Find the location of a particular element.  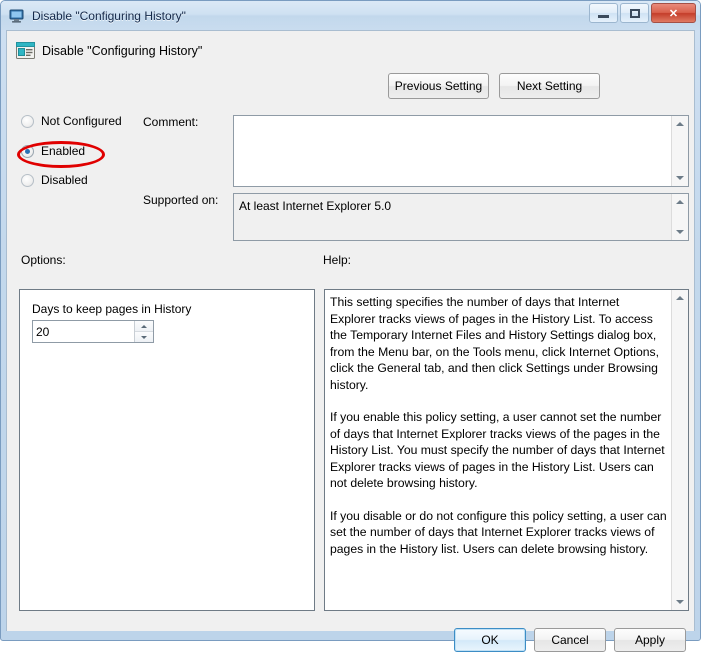

spinner-down-icon is located at coordinates (144, 336).